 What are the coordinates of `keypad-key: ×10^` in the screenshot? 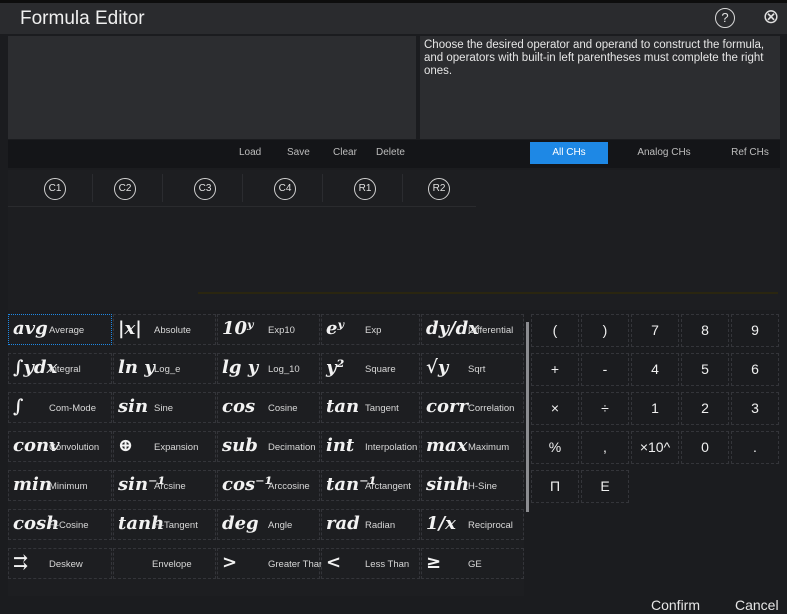 It's located at (655, 447).